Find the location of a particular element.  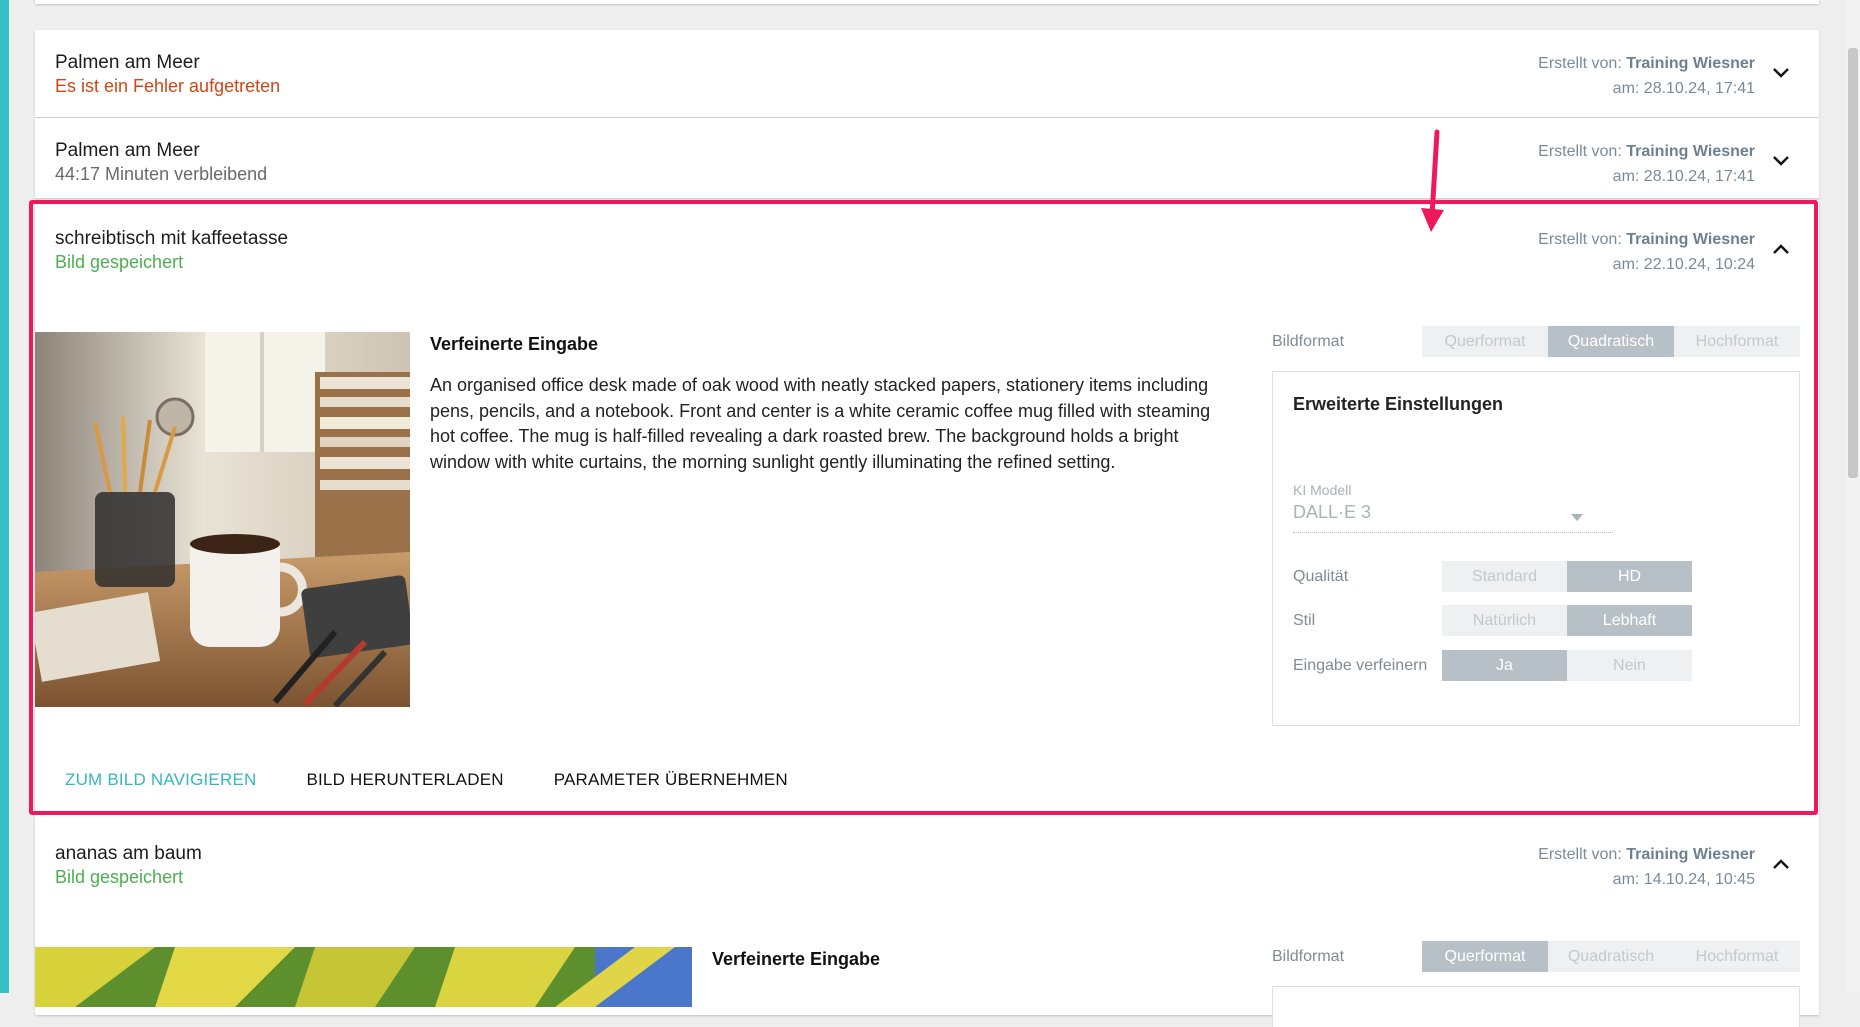

advanced-settings-panel is located at coordinates (1536, 1006).